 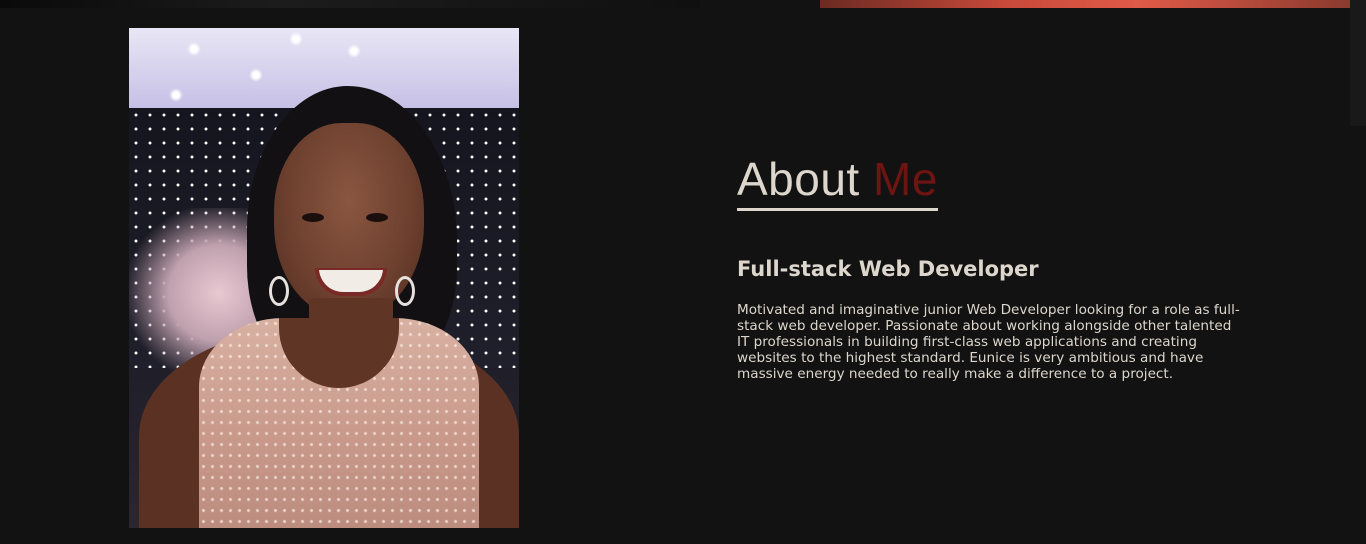 I want to click on previous-section-edge, so click(x=350, y=4).